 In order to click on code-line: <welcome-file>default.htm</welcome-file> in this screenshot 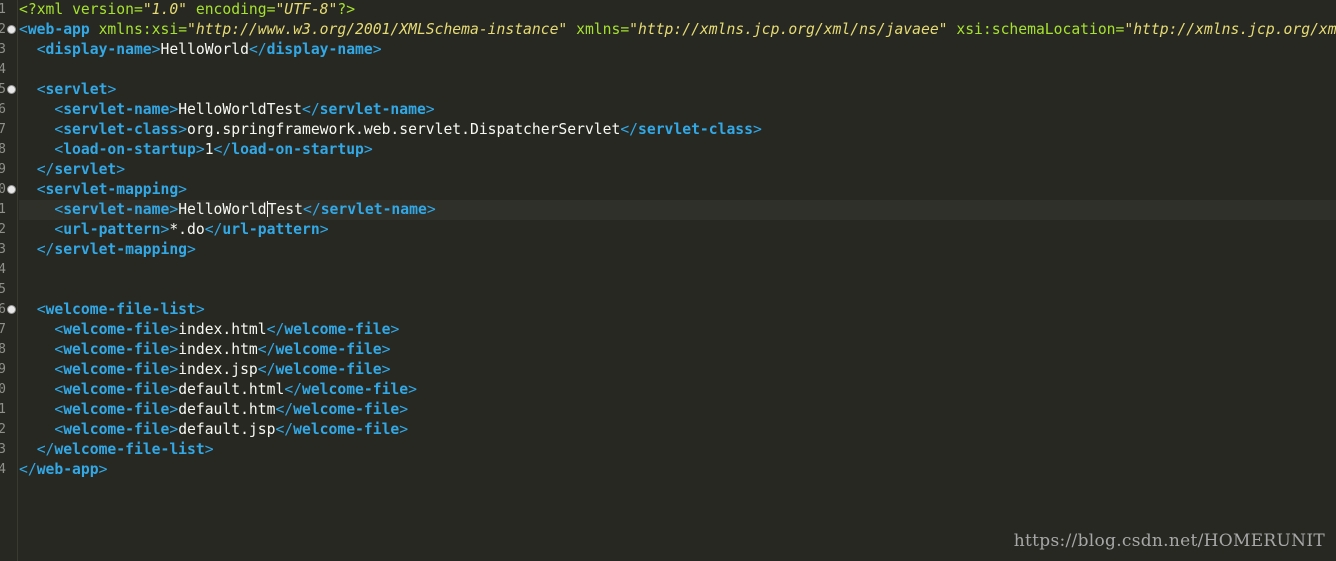, I will do `click(677, 410)`.